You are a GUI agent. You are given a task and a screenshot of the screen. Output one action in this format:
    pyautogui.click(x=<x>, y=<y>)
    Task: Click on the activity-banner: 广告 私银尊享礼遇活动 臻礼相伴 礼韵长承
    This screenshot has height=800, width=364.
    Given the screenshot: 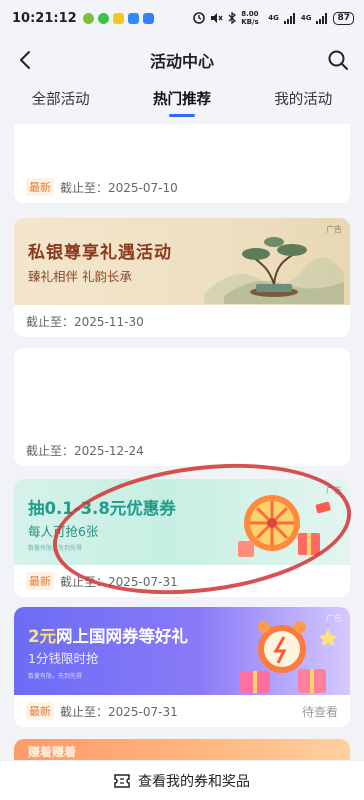 What is the action you would take?
    pyautogui.click(x=182, y=261)
    